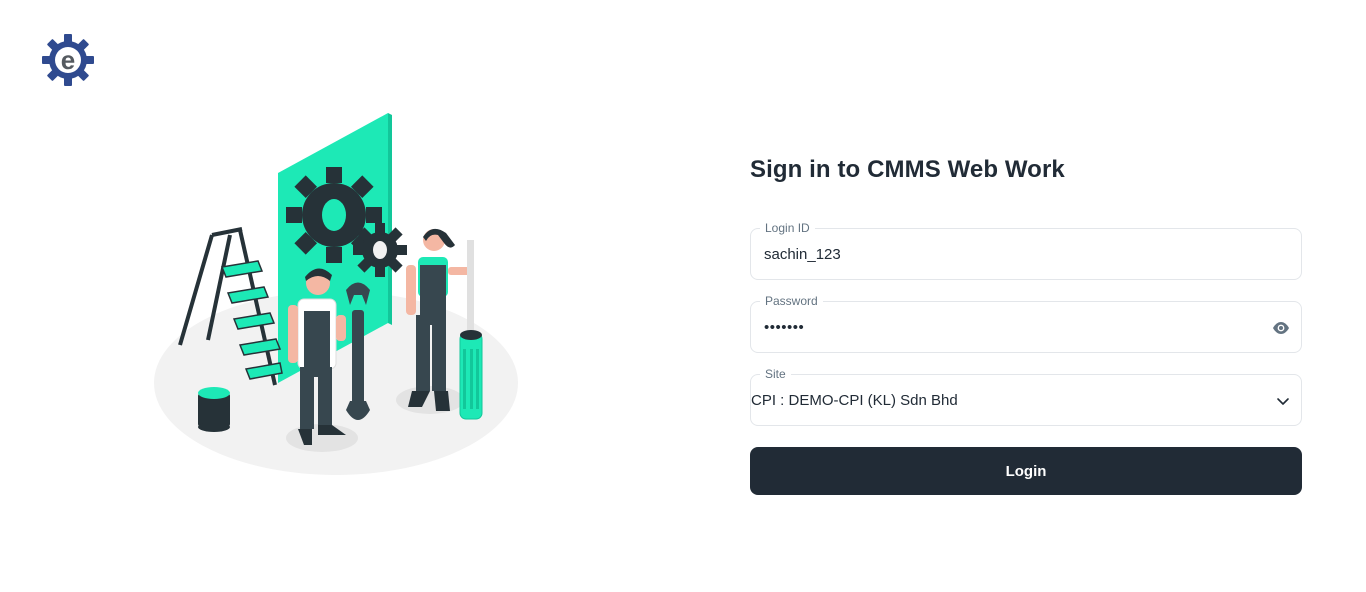  I want to click on app-logo: e, so click(68, 60).